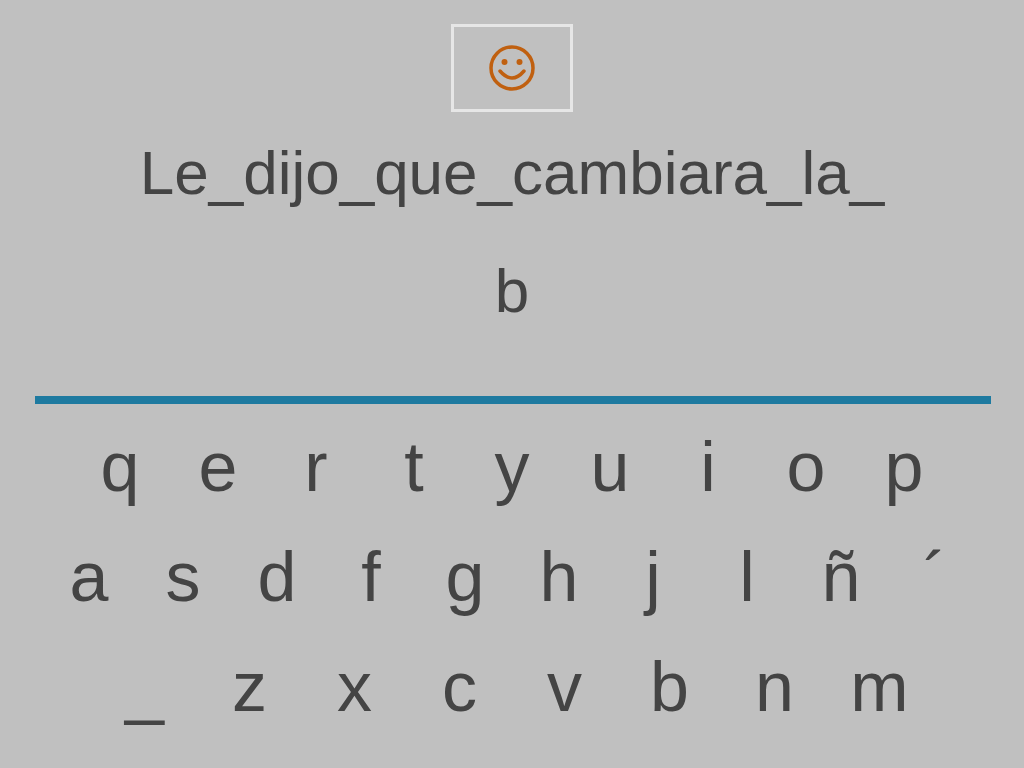 The height and width of the screenshot is (768, 1024). I want to click on key-button: v, so click(564, 687).